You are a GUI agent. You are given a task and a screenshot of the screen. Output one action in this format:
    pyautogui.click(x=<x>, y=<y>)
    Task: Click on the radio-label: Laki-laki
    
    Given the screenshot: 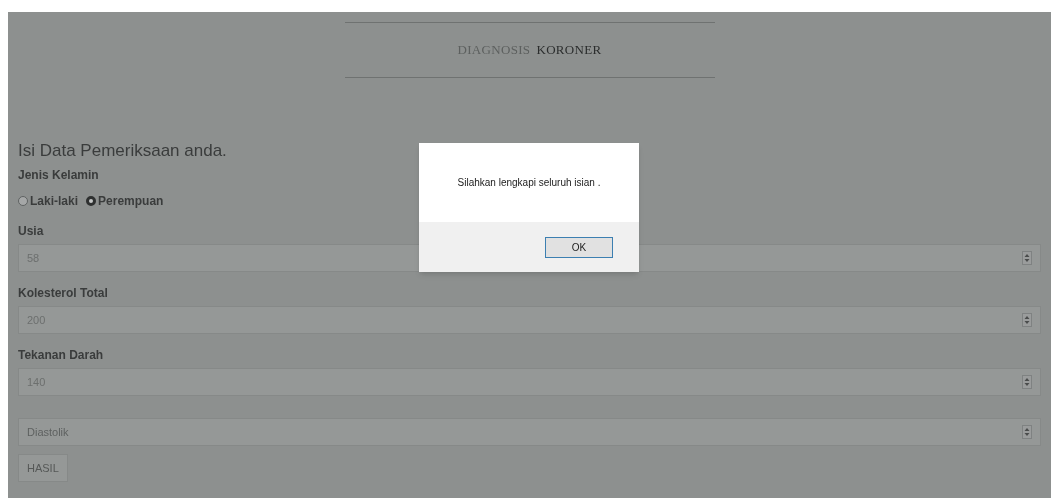 What is the action you would take?
    pyautogui.click(x=54, y=201)
    